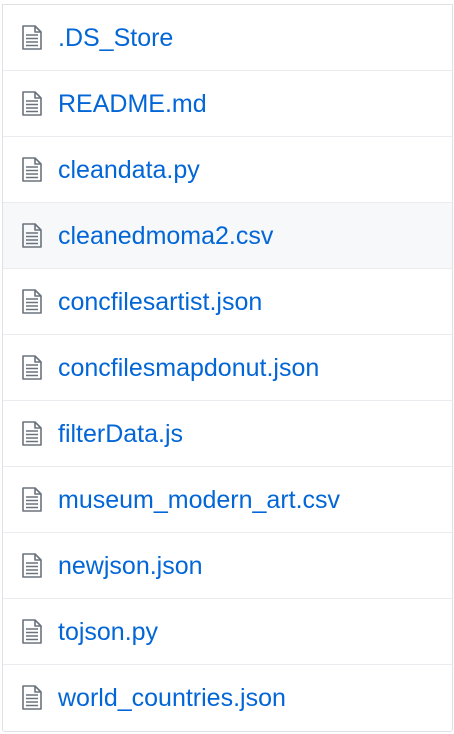 Image resolution: width=454 pixels, height=734 pixels. What do you see at coordinates (165, 236) in the screenshot?
I see `file-link: cleanedmoma2.csv` at bounding box center [165, 236].